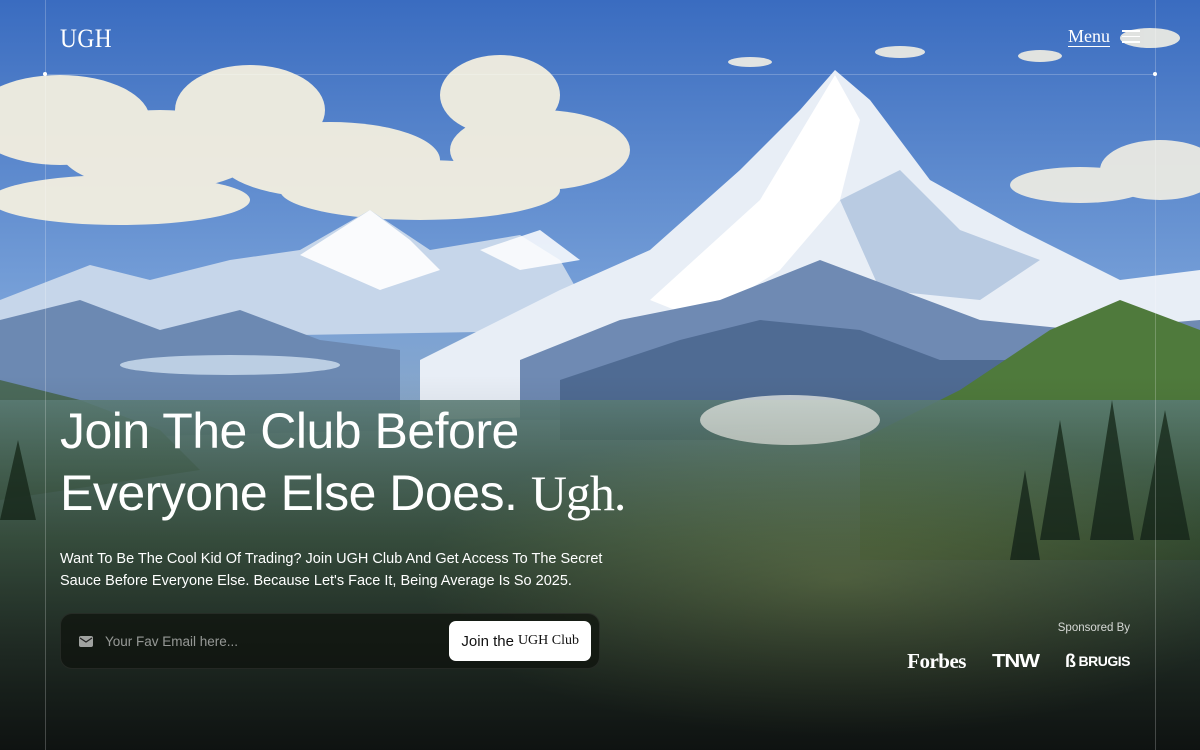 The image size is (1200, 750). I want to click on headline-line-1: Join The Club Before, so click(289, 431).